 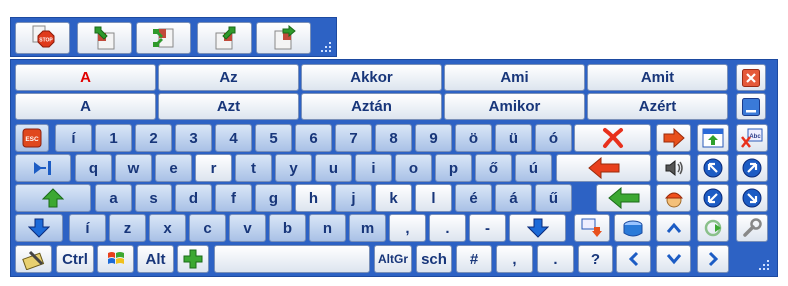 I want to click on suggestion-word: Akkor, so click(x=371, y=77).